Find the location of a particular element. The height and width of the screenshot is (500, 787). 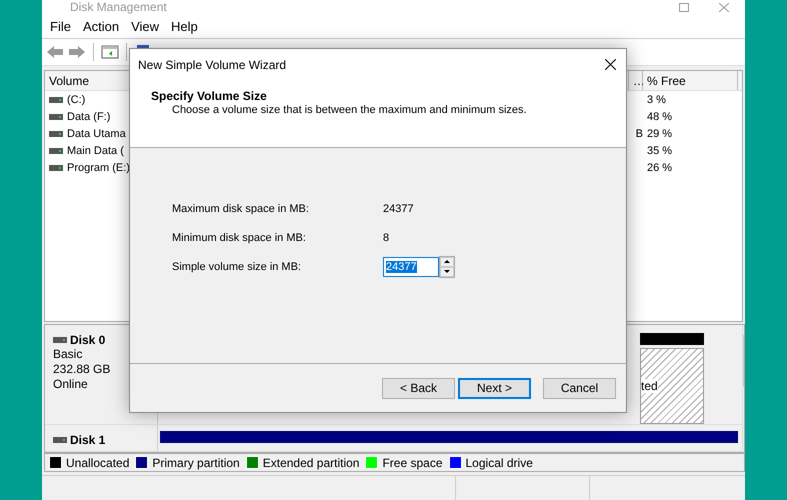

legend-label: Primary partition is located at coordinates (196, 463).